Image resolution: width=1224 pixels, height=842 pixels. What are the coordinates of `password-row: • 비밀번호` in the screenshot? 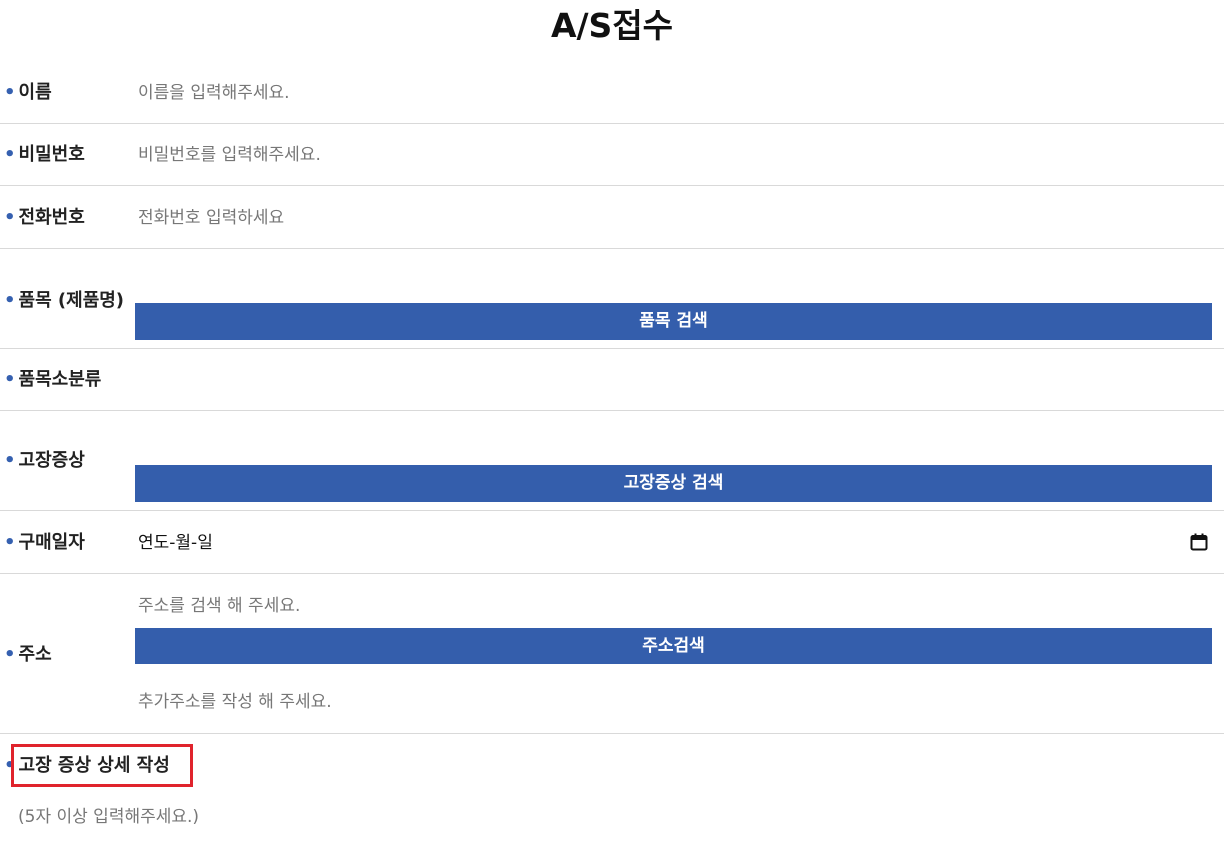 It's located at (612, 155).